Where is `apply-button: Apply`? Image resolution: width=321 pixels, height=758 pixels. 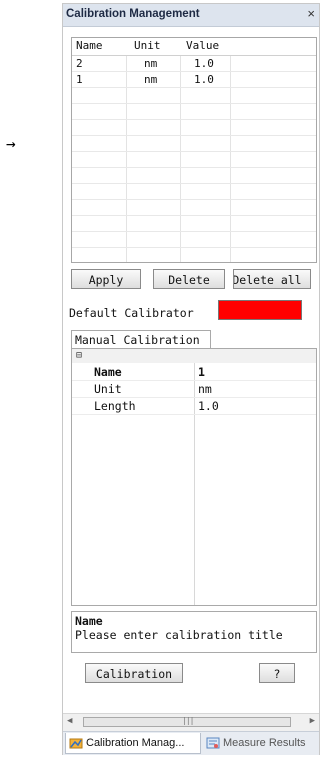
apply-button: Apply is located at coordinates (106, 279).